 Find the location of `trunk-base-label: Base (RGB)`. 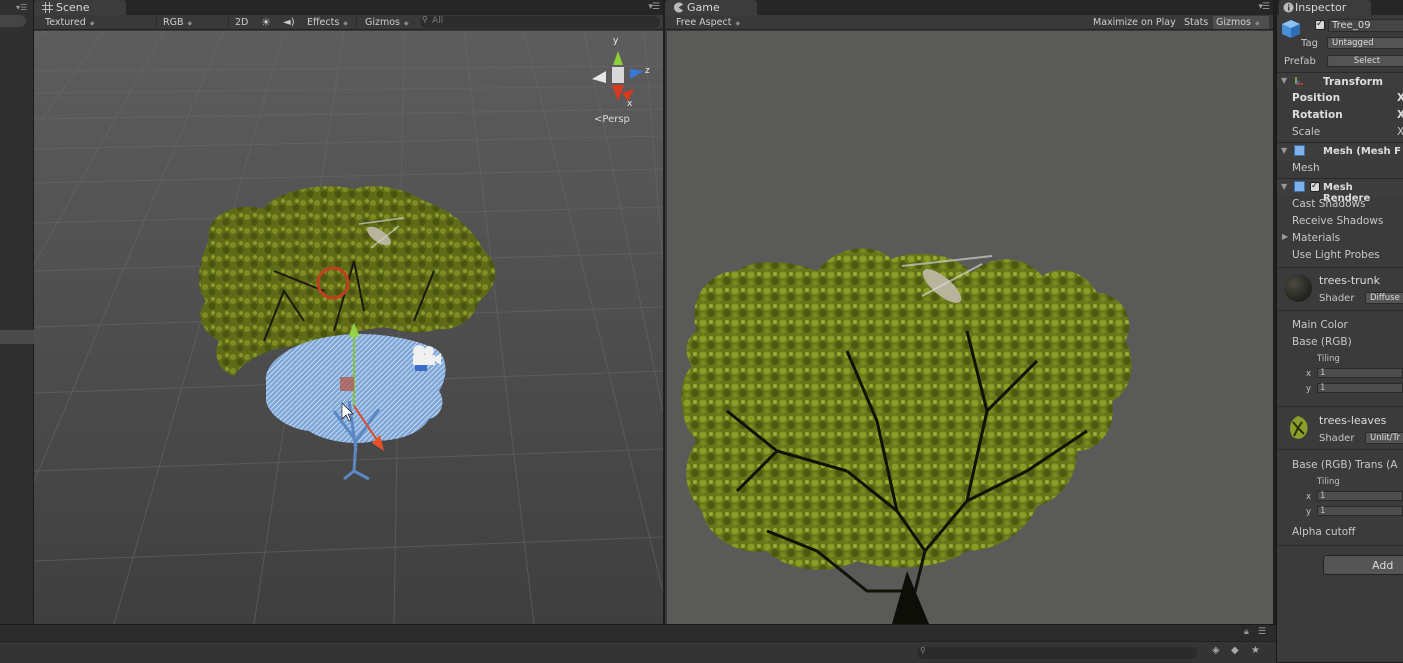

trunk-base-label: Base (RGB) is located at coordinates (1322, 342).